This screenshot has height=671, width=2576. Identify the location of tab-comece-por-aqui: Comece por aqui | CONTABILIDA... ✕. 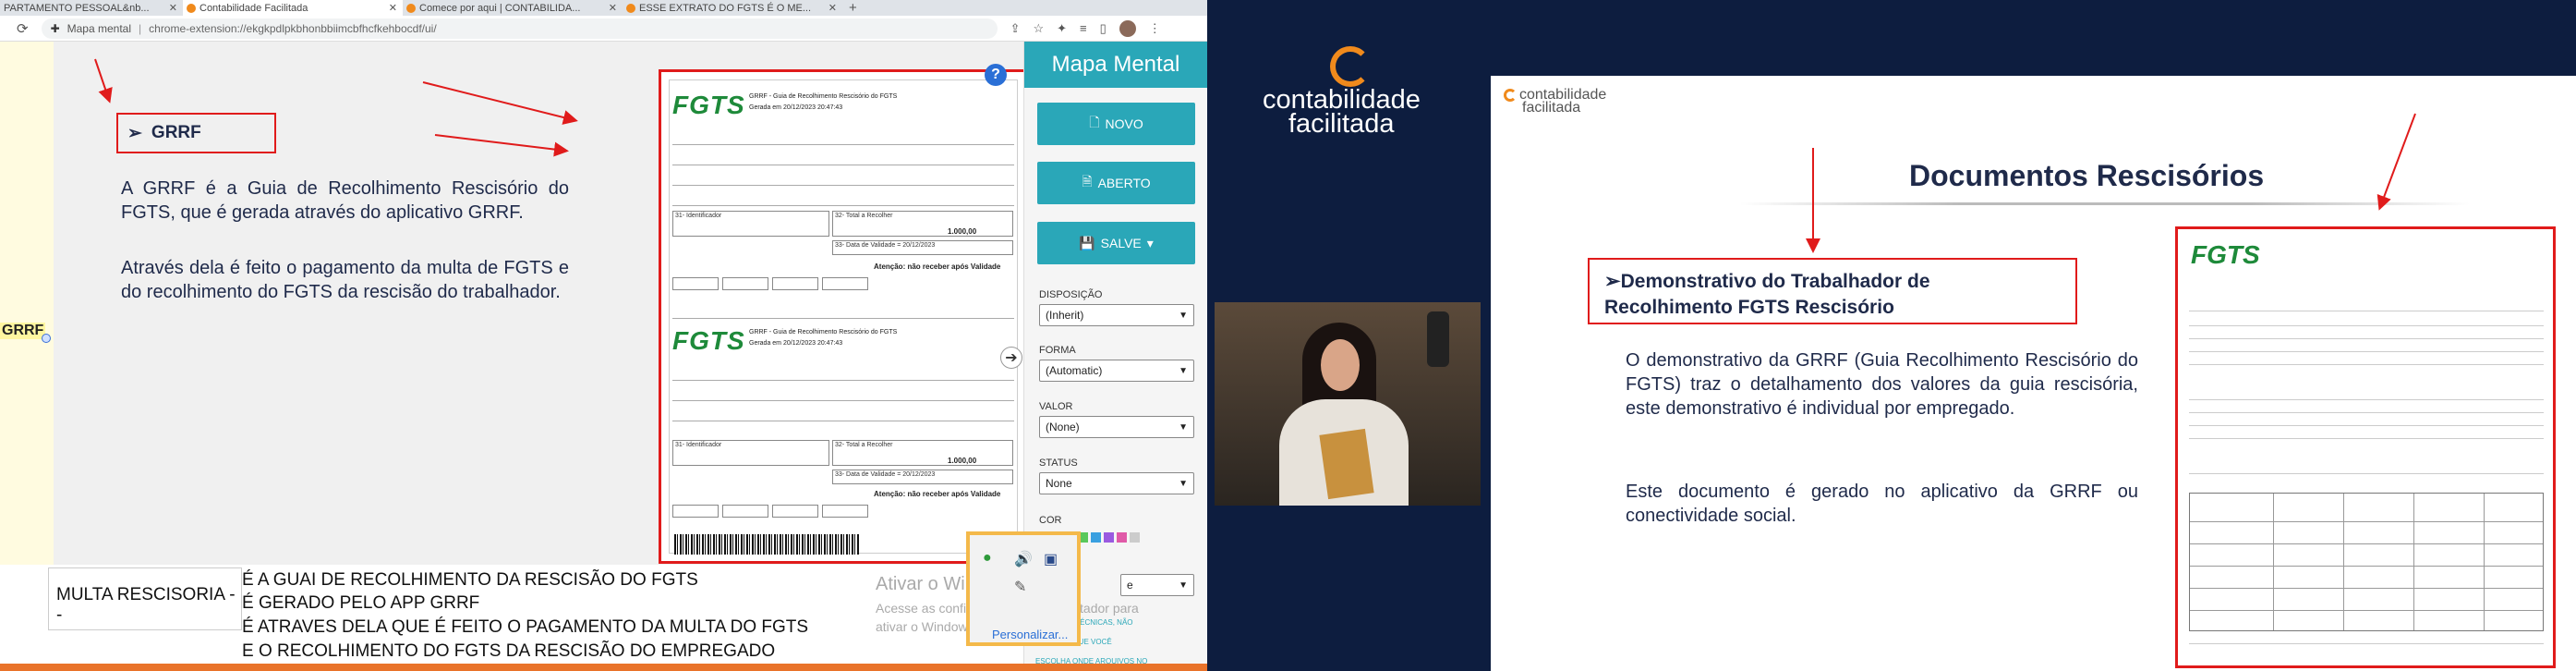
(513, 8).